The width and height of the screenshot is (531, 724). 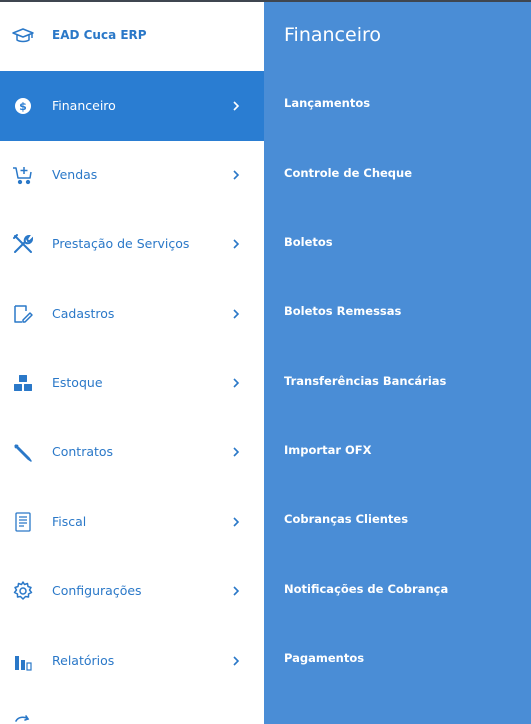 What do you see at coordinates (23, 522) in the screenshot?
I see `document-icon` at bounding box center [23, 522].